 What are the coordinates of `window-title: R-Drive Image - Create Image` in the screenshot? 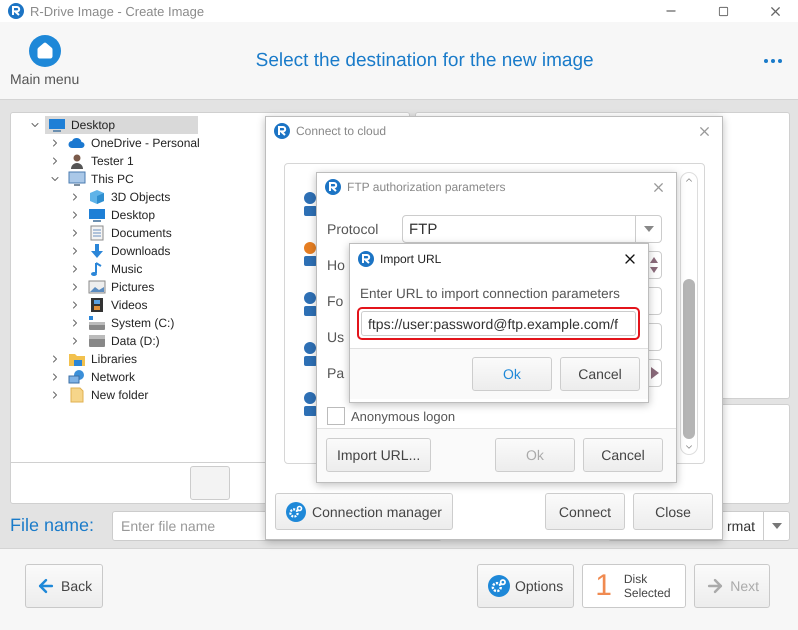 It's located at (118, 11).